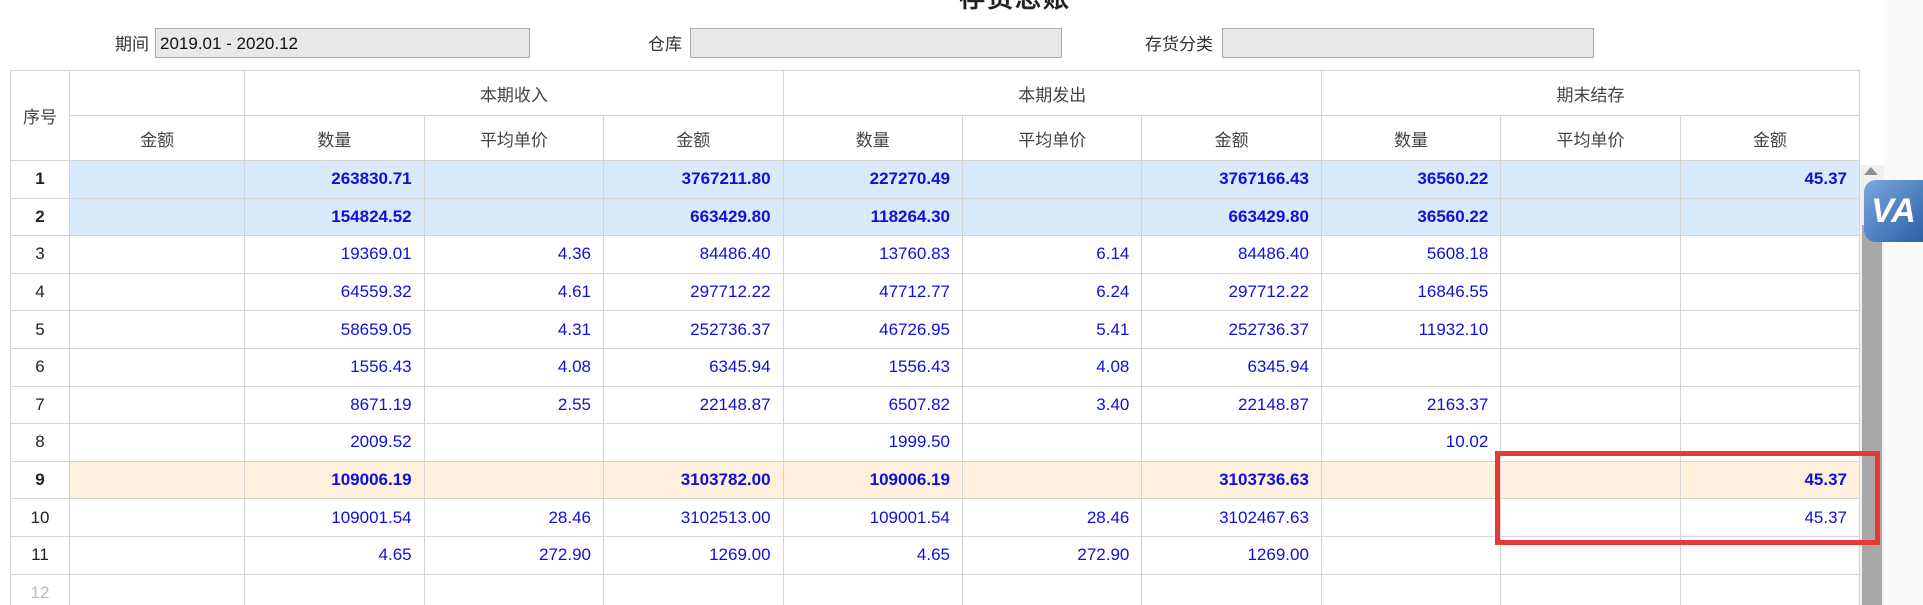 The height and width of the screenshot is (605, 1923). Describe the element at coordinates (693, 217) in the screenshot. I see `income-amount-cell: 663429.80` at that location.